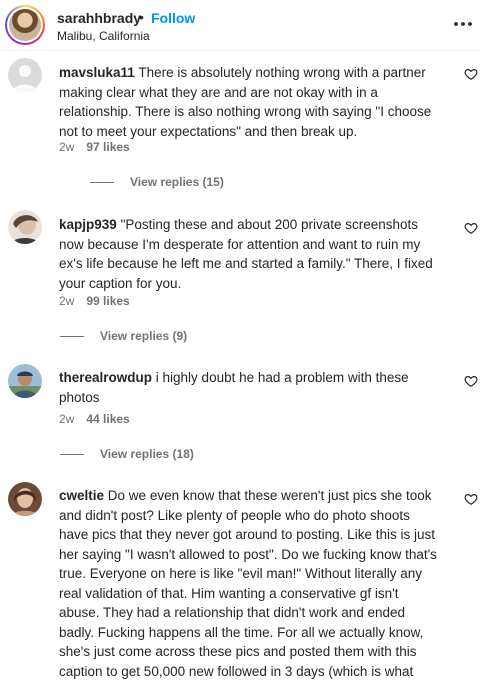 The height and width of the screenshot is (681, 480). I want to click on view-replies-button: View replies (15), so click(157, 182).